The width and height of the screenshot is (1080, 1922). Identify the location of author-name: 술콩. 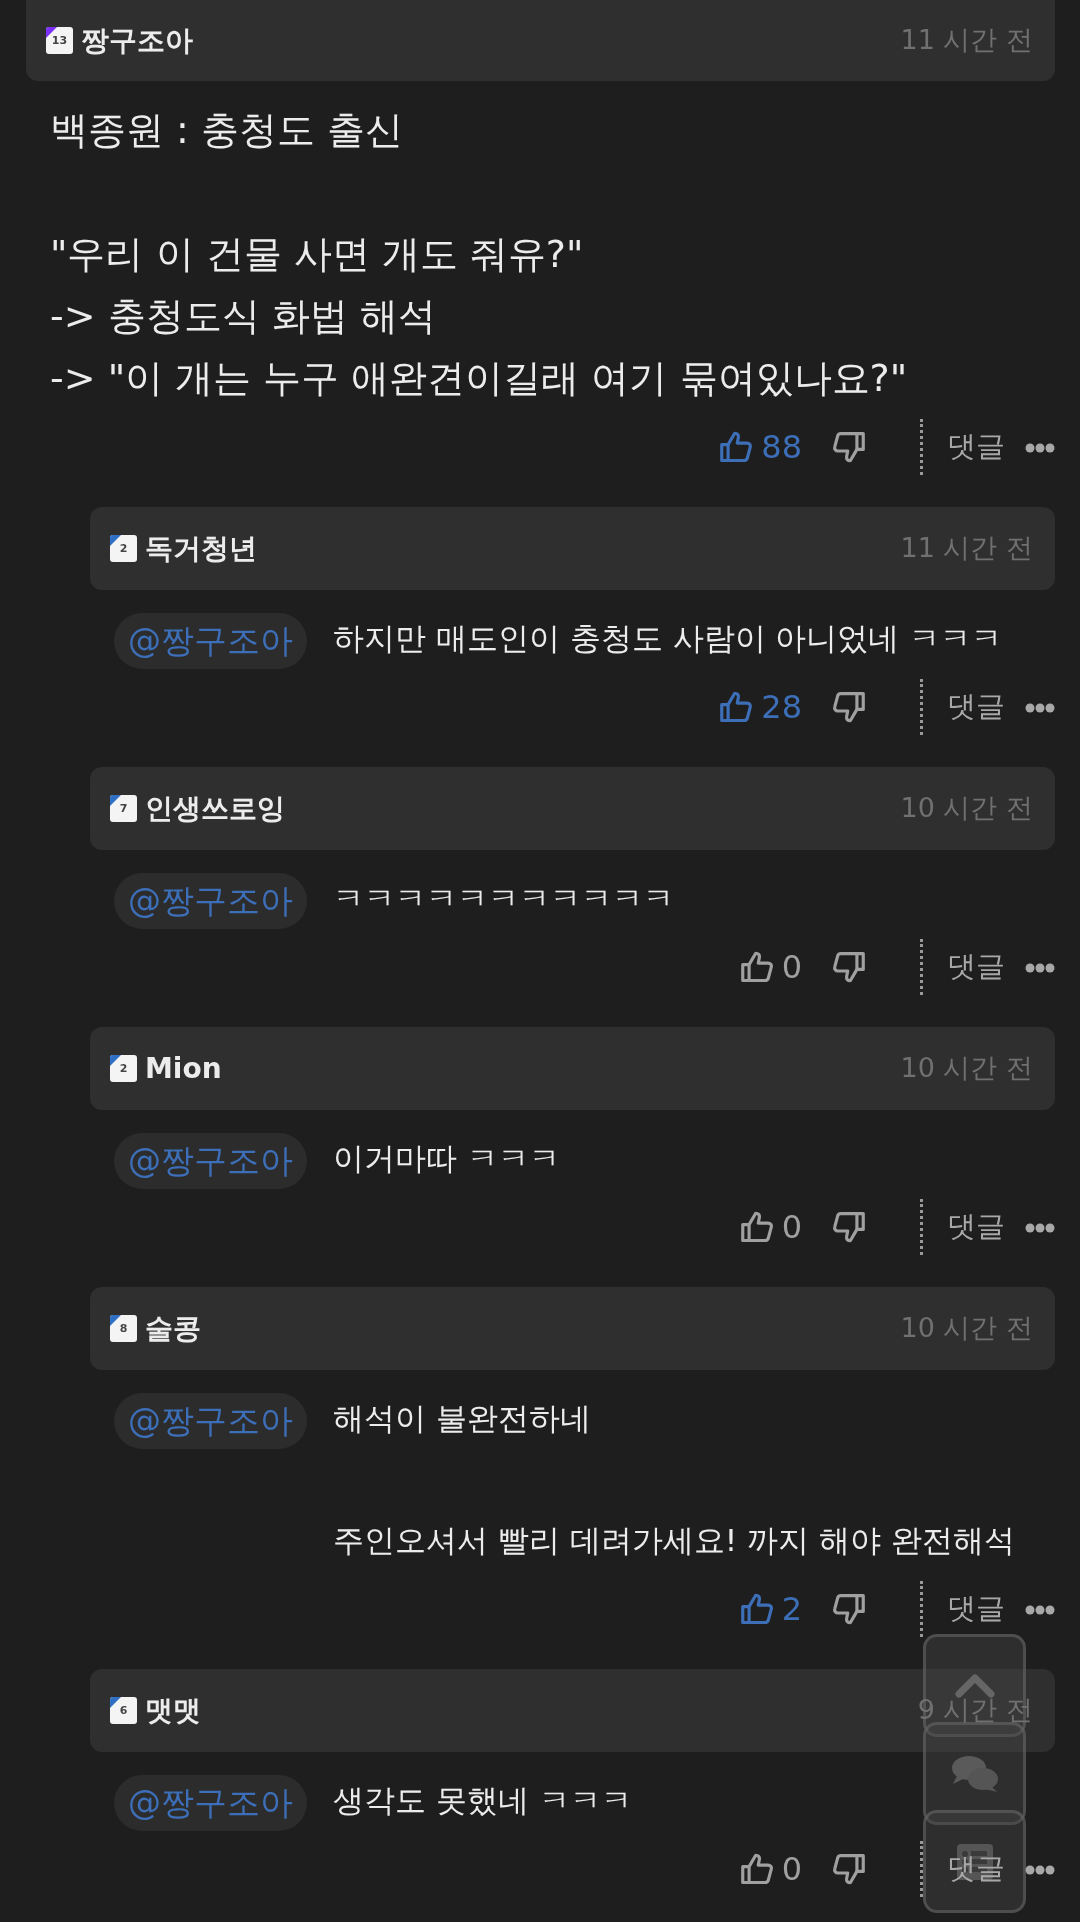
(173, 1328).